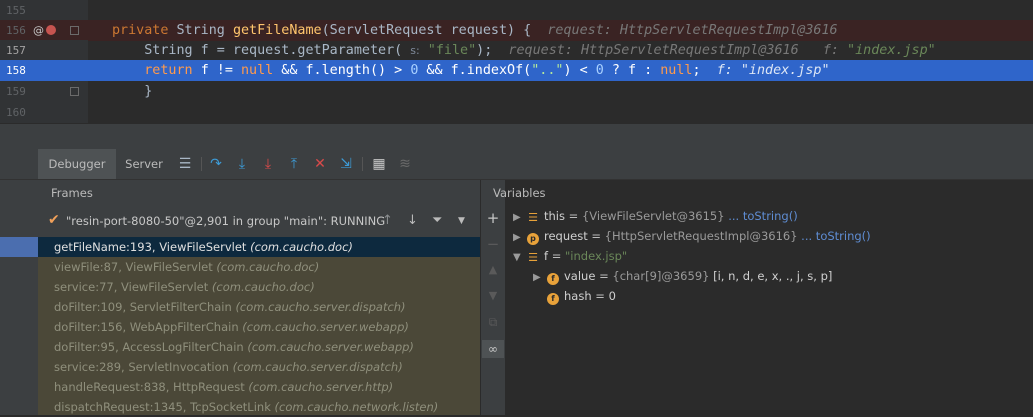 This screenshot has height=417, width=1033. Describe the element at coordinates (294, 164) in the screenshot. I see `step-out-icon: ⤒` at that location.